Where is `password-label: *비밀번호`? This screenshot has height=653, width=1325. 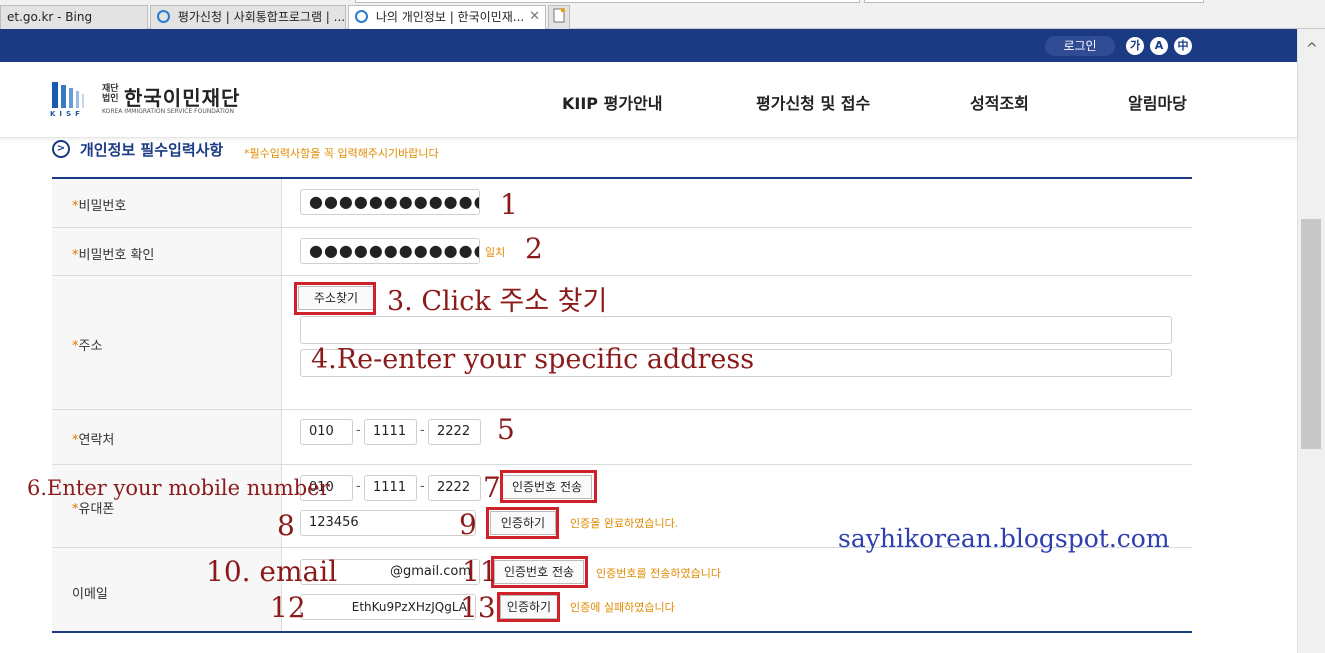
password-label: *비밀번호 is located at coordinates (99, 206).